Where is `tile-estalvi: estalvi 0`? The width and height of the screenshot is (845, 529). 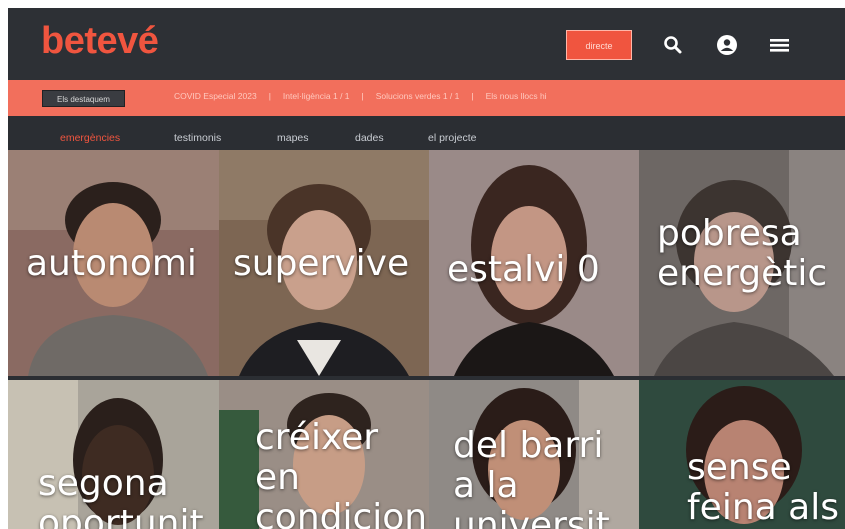
tile-estalvi: estalvi 0 is located at coordinates (534, 263).